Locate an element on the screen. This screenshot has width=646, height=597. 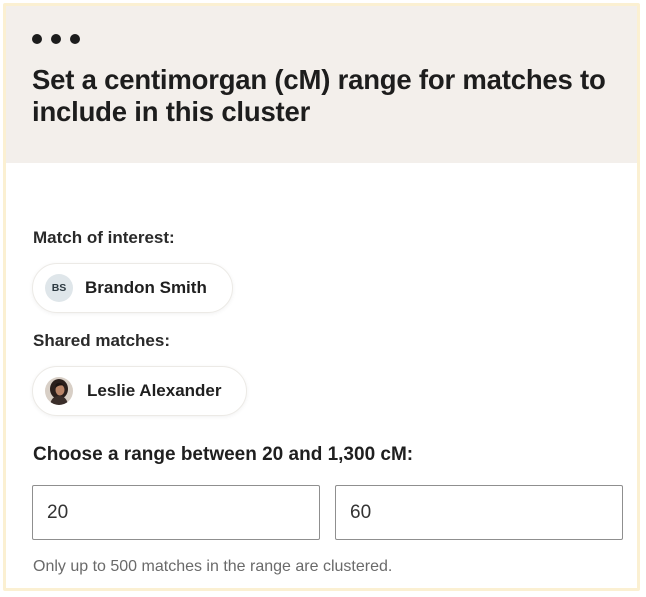
more-options-button is located at coordinates (56, 39).